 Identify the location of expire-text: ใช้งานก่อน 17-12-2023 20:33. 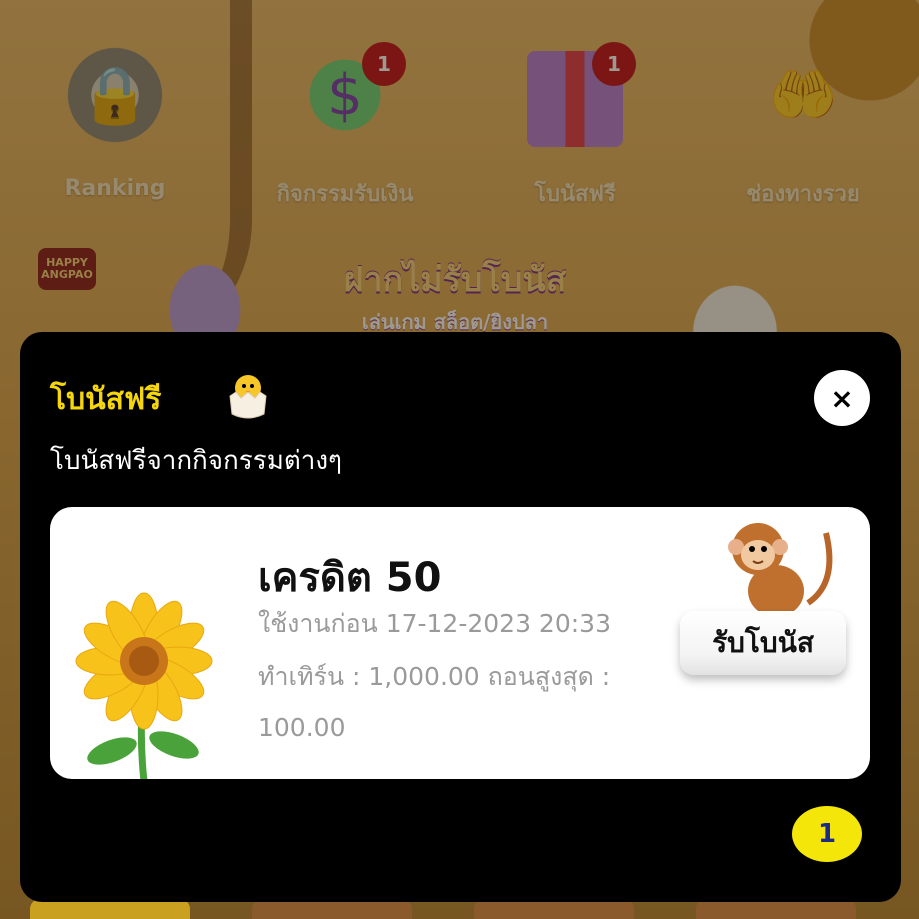
(434, 623).